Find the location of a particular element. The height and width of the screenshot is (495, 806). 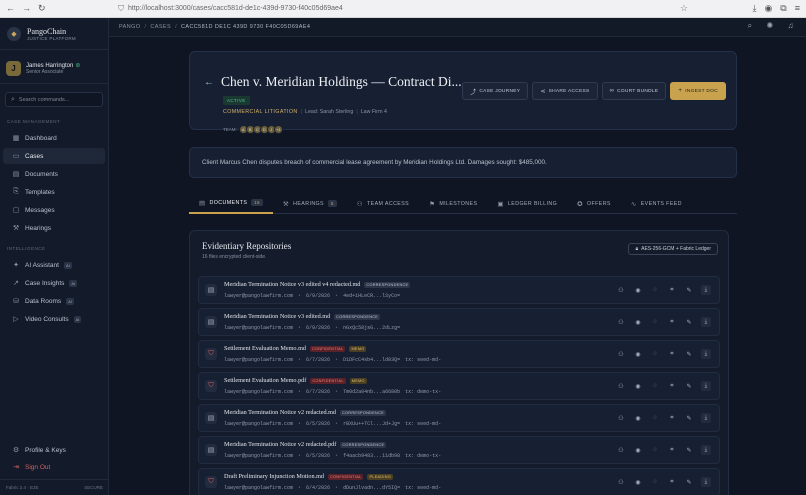

court-bundle-button: ∞ COURT BUNDLE is located at coordinates (634, 91).